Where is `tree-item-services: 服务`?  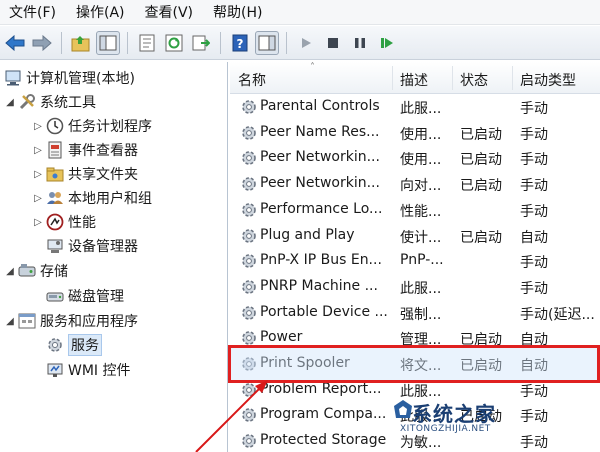
tree-item-services: 服务 is located at coordinates (73, 345).